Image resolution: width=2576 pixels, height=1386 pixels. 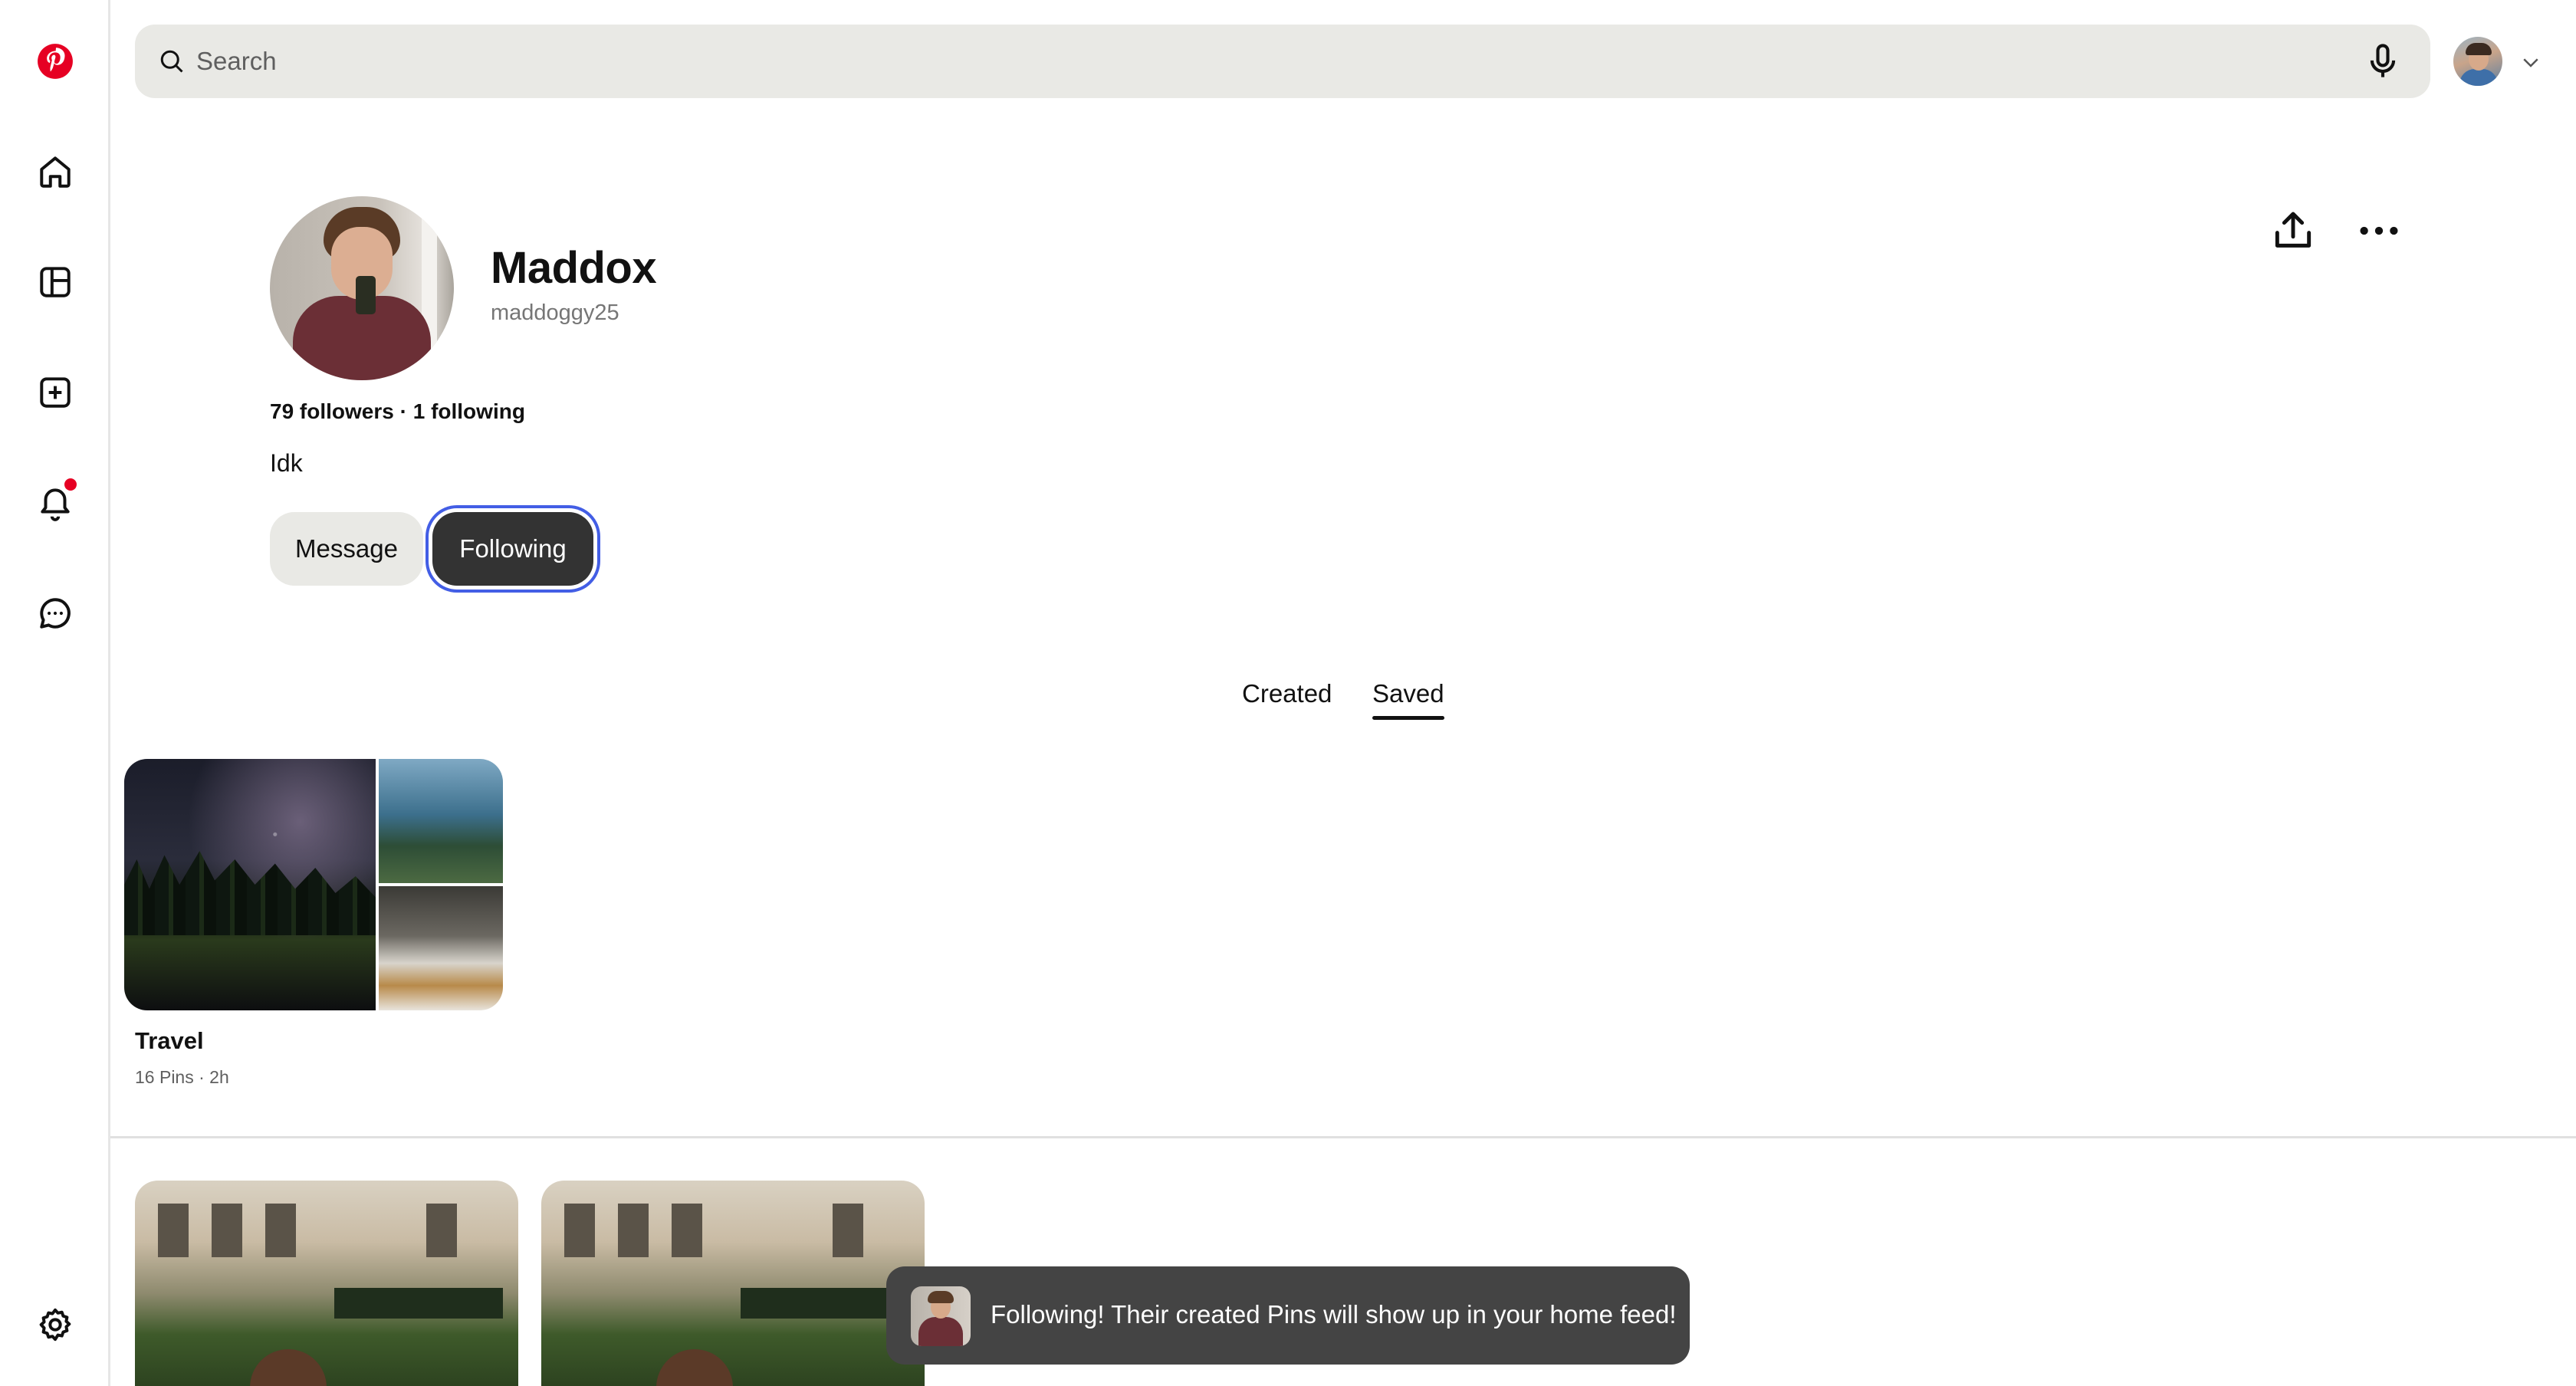 What do you see at coordinates (398, 411) in the screenshot?
I see `profile-follow-stats: 79 followers · 1 following` at bounding box center [398, 411].